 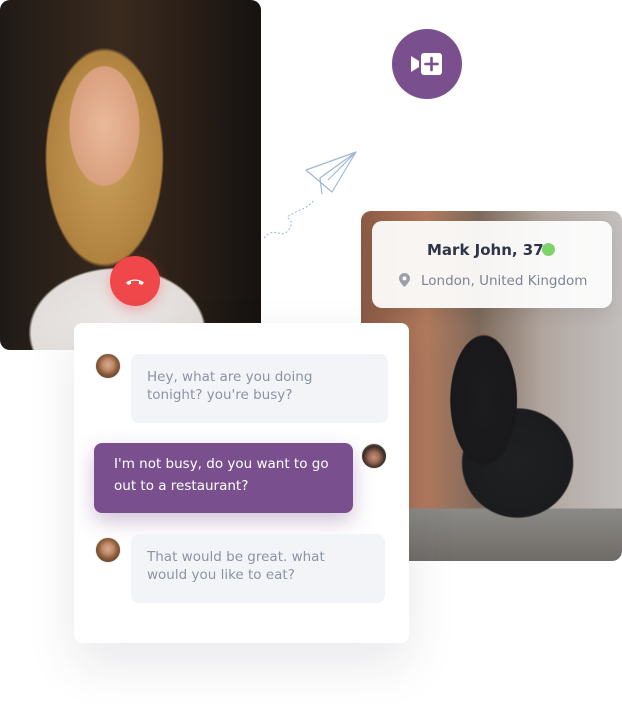 What do you see at coordinates (310, 195) in the screenshot?
I see `paper-plane-icon` at bounding box center [310, 195].